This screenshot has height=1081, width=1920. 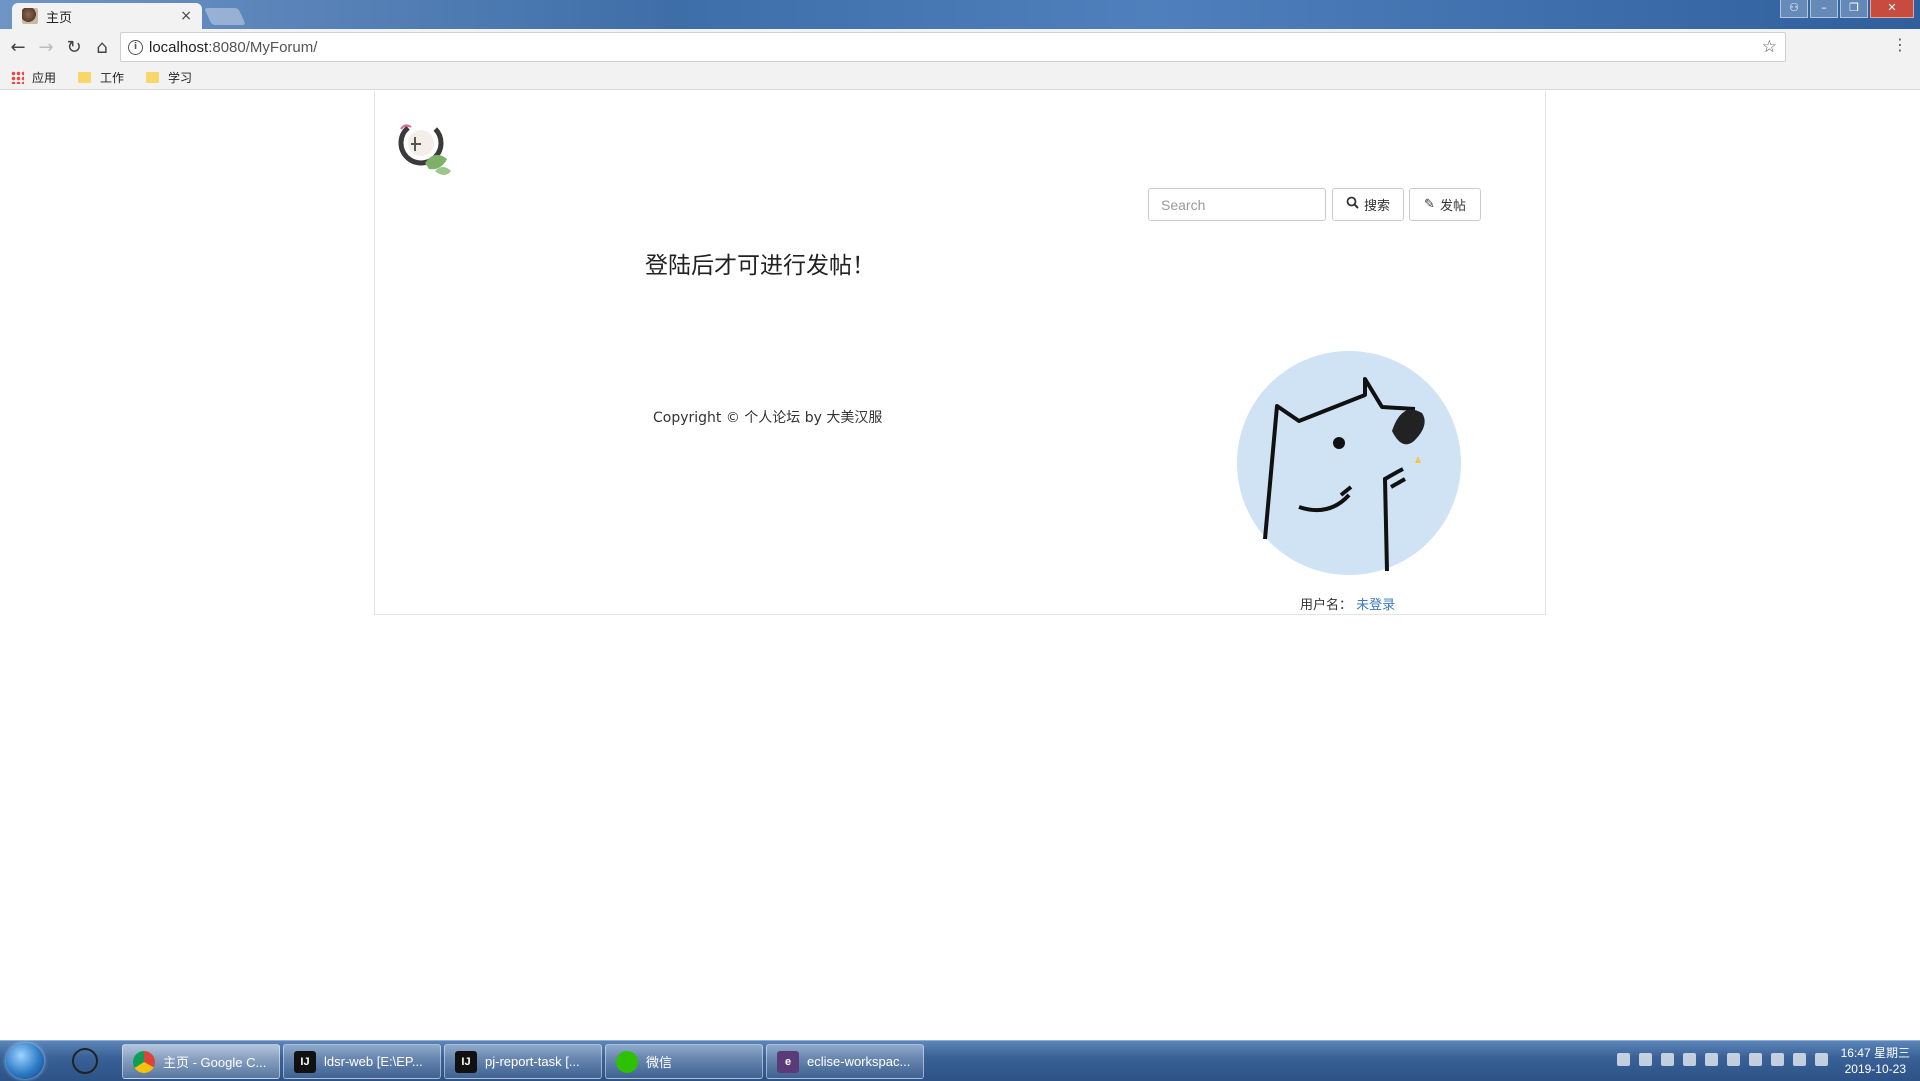 I want to click on pencil-icon: ✎, so click(x=1429, y=204).